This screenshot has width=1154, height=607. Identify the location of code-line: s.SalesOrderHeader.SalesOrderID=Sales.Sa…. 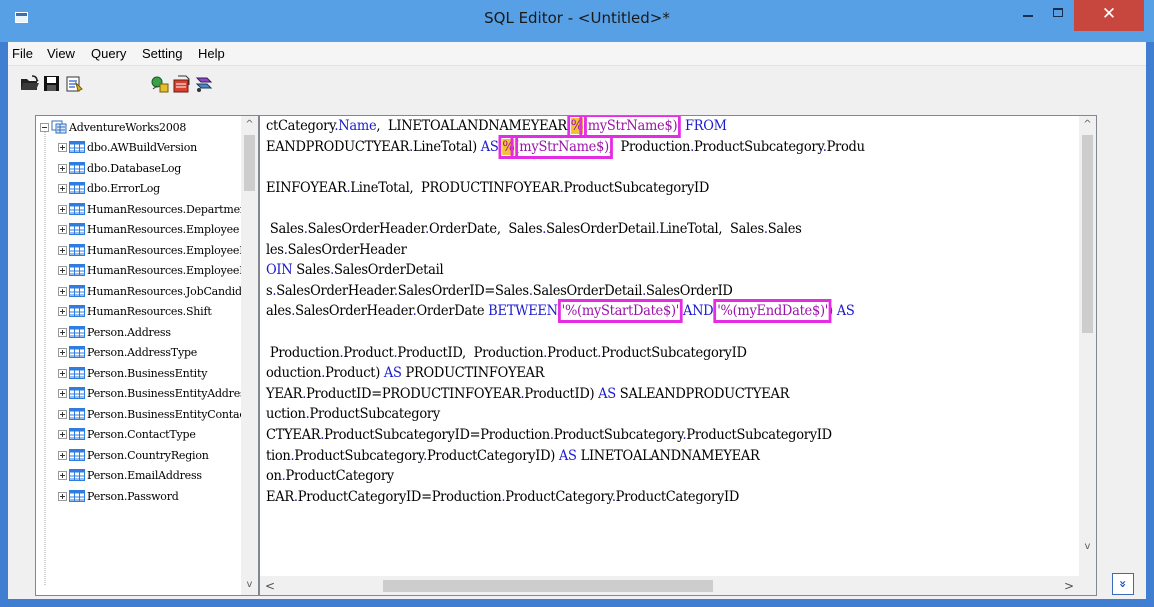
(499, 291).